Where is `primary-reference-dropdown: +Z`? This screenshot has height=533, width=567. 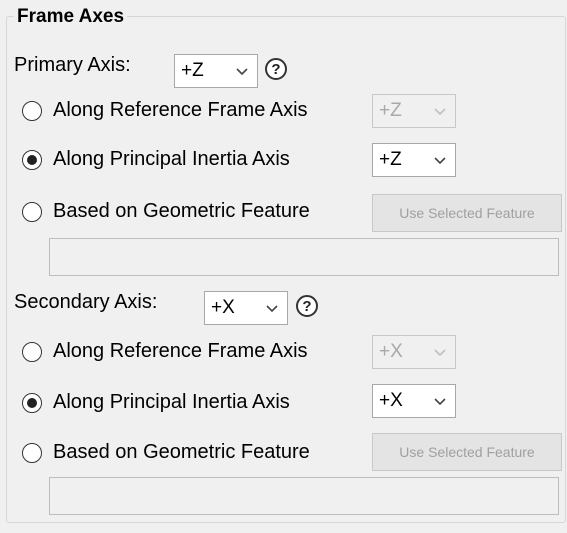
primary-reference-dropdown: +Z is located at coordinates (414, 111).